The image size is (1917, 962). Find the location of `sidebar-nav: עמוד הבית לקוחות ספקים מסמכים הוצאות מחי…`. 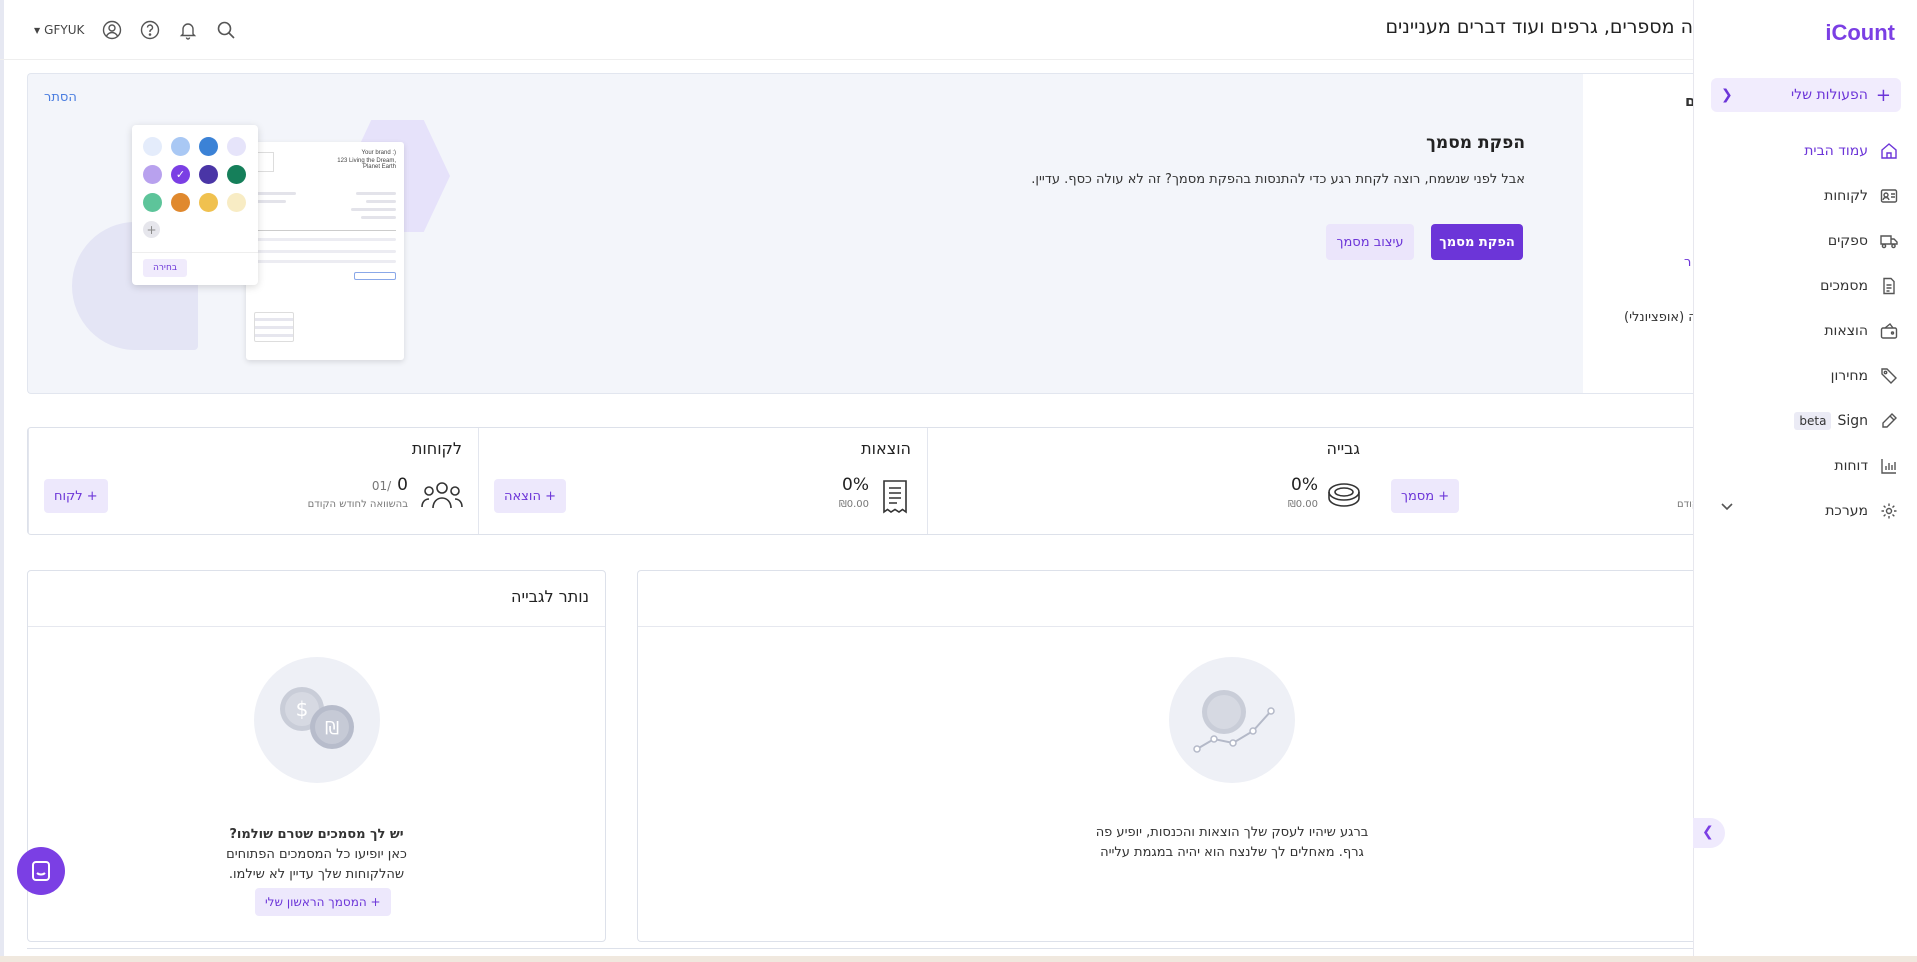

sidebar-nav: עמוד הבית לקוחות ספקים מסמכים הוצאות מחי… is located at coordinates (1805, 330).